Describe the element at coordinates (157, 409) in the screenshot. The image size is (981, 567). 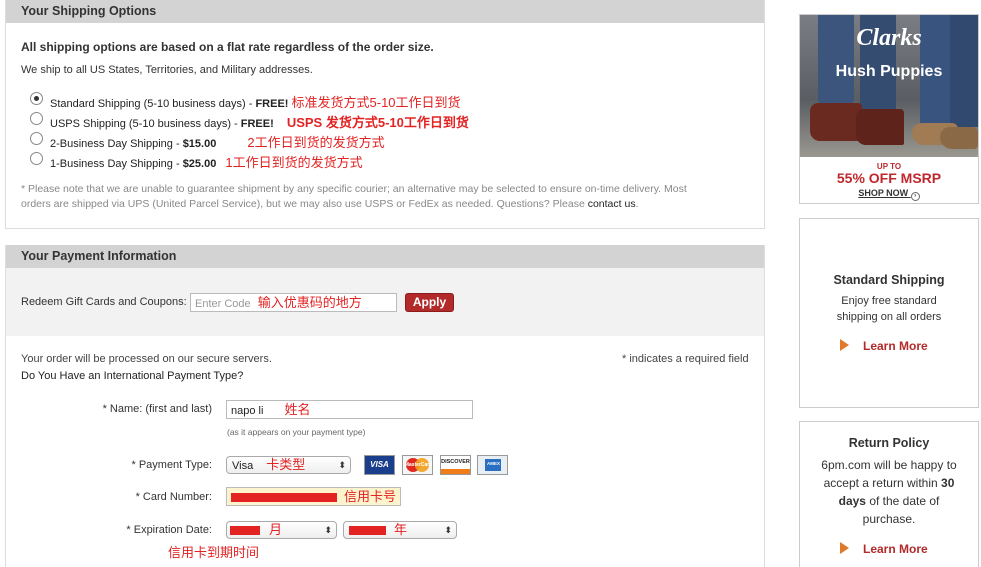
I see `name-label: * Name: (first and last)` at that location.